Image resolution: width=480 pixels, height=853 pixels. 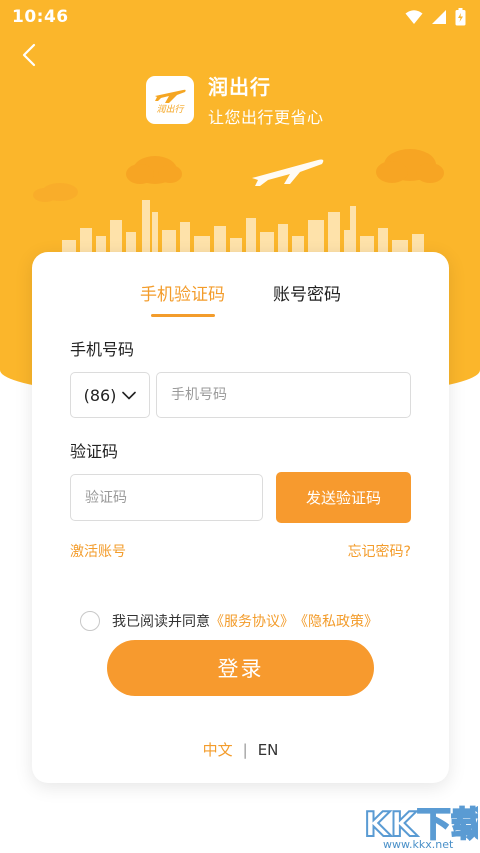 What do you see at coordinates (40, 17) in the screenshot?
I see `status-time: 10:46` at bounding box center [40, 17].